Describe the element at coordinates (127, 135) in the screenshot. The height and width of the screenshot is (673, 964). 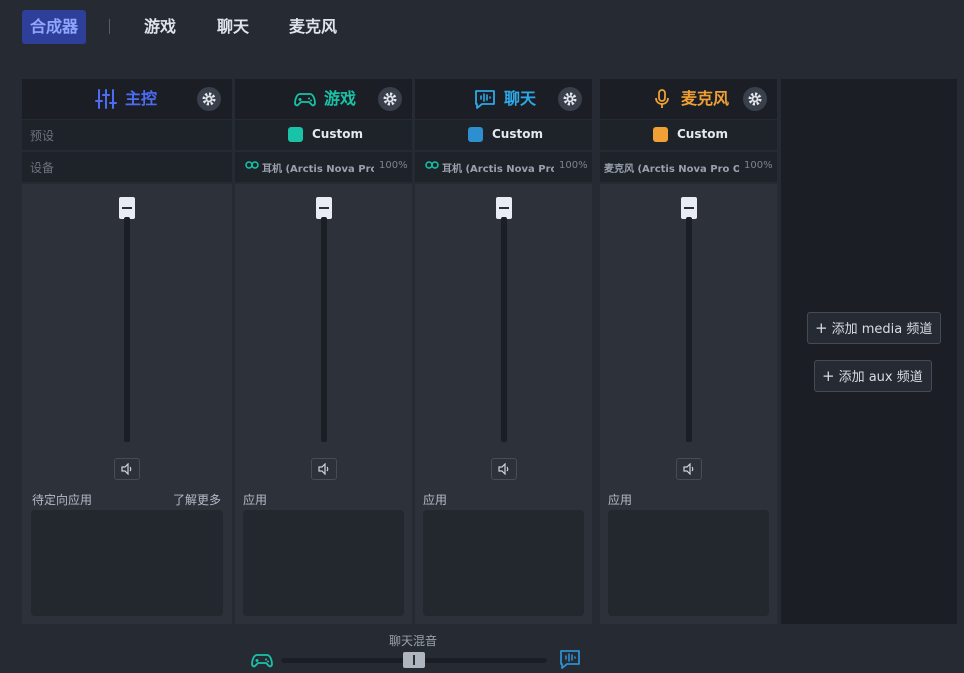
I see `preset-row: 预设` at that location.